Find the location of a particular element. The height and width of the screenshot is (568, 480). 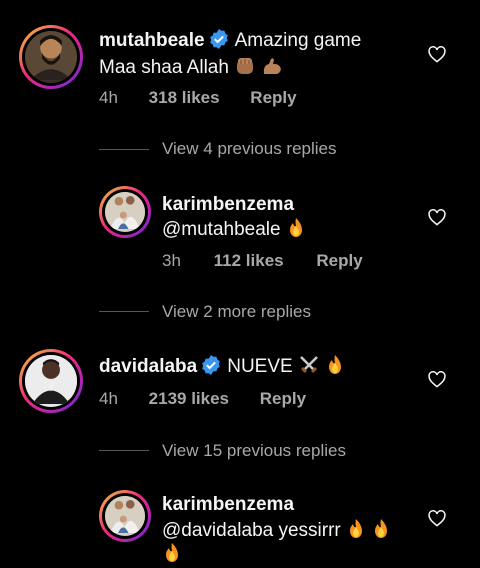

view-previous-replies-button: View 4 previous replies is located at coordinates (249, 149).